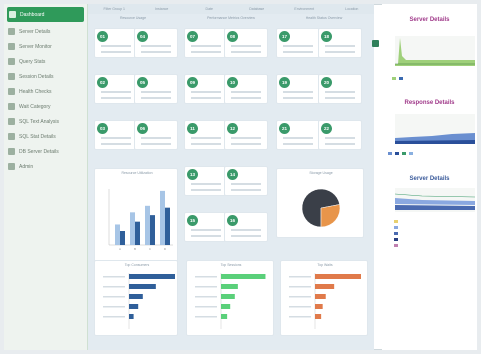  Describe the element at coordinates (116, 43) in the screenshot. I see `metric-tile: 01` at that location.